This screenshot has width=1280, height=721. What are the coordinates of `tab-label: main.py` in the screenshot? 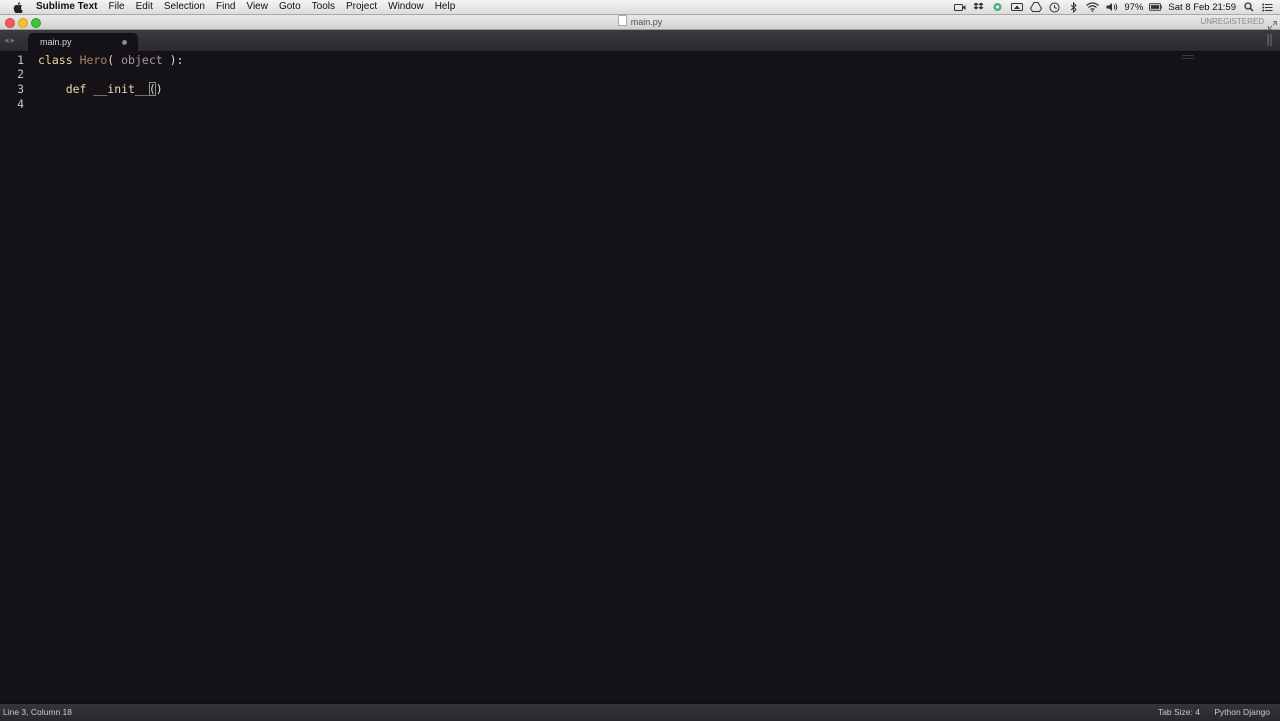 It's located at (56, 42).